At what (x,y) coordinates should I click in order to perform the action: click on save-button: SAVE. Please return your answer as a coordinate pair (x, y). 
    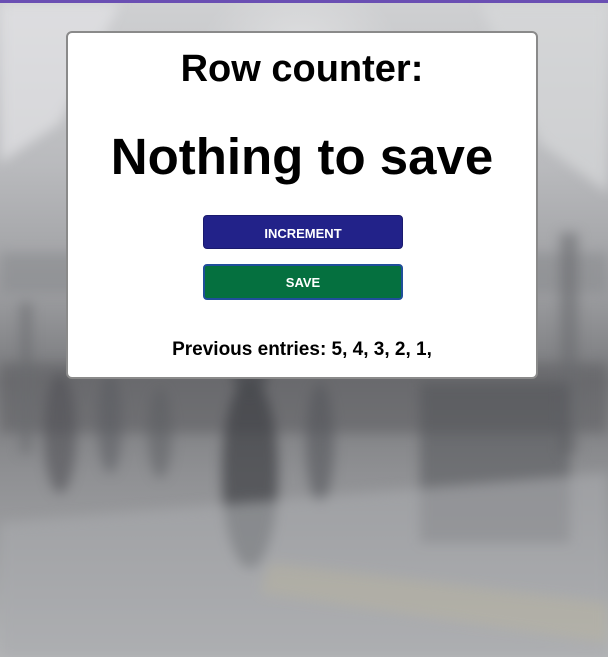
    Looking at the image, I should click on (303, 282).